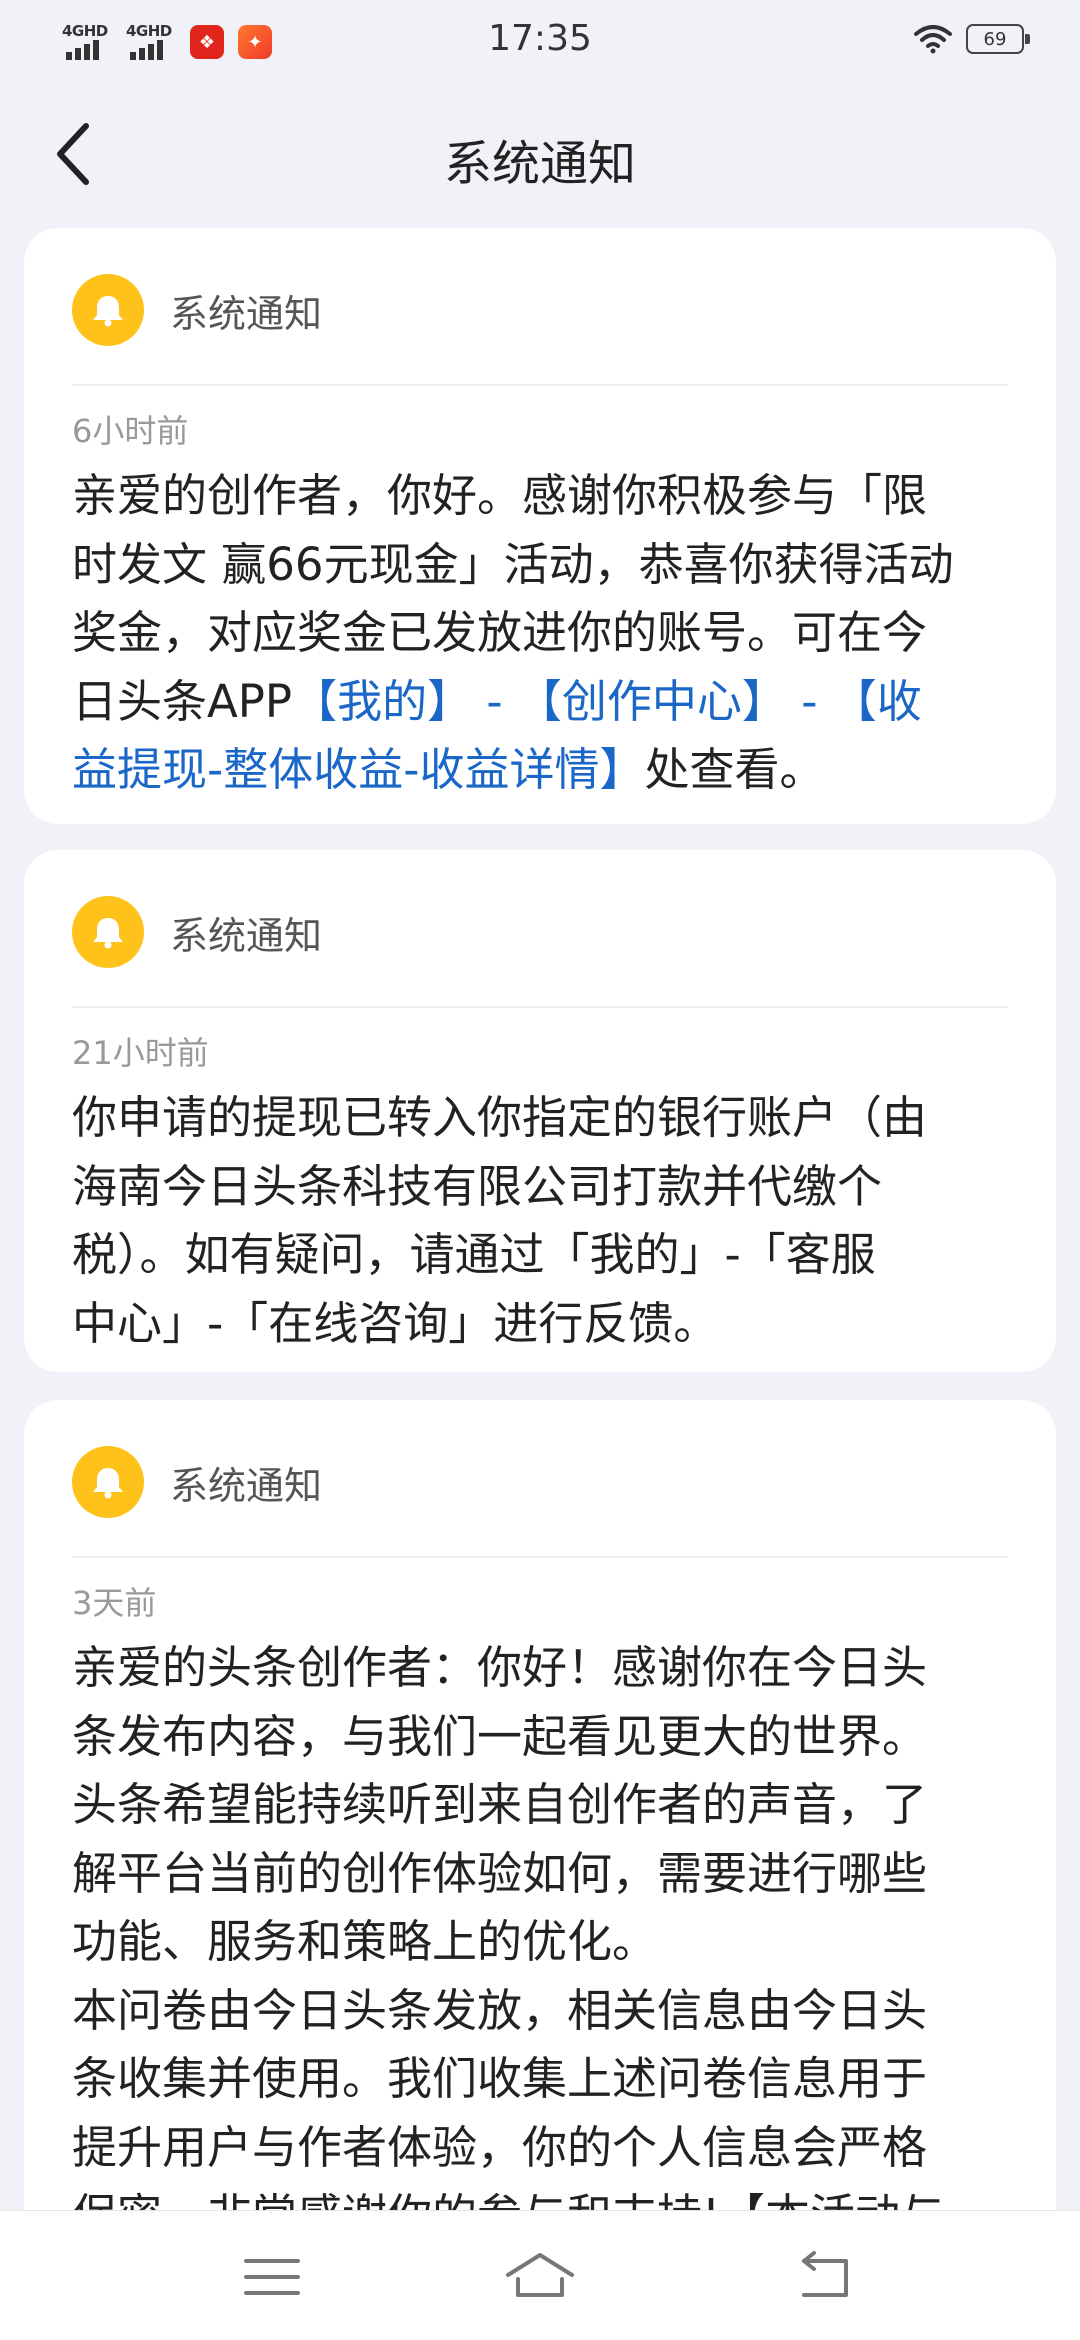 The width and height of the screenshot is (1080, 2340). What do you see at coordinates (500, 1873) in the screenshot?
I see `body-line: 解平台当前的创作体验如何，需要进行哪些` at bounding box center [500, 1873].